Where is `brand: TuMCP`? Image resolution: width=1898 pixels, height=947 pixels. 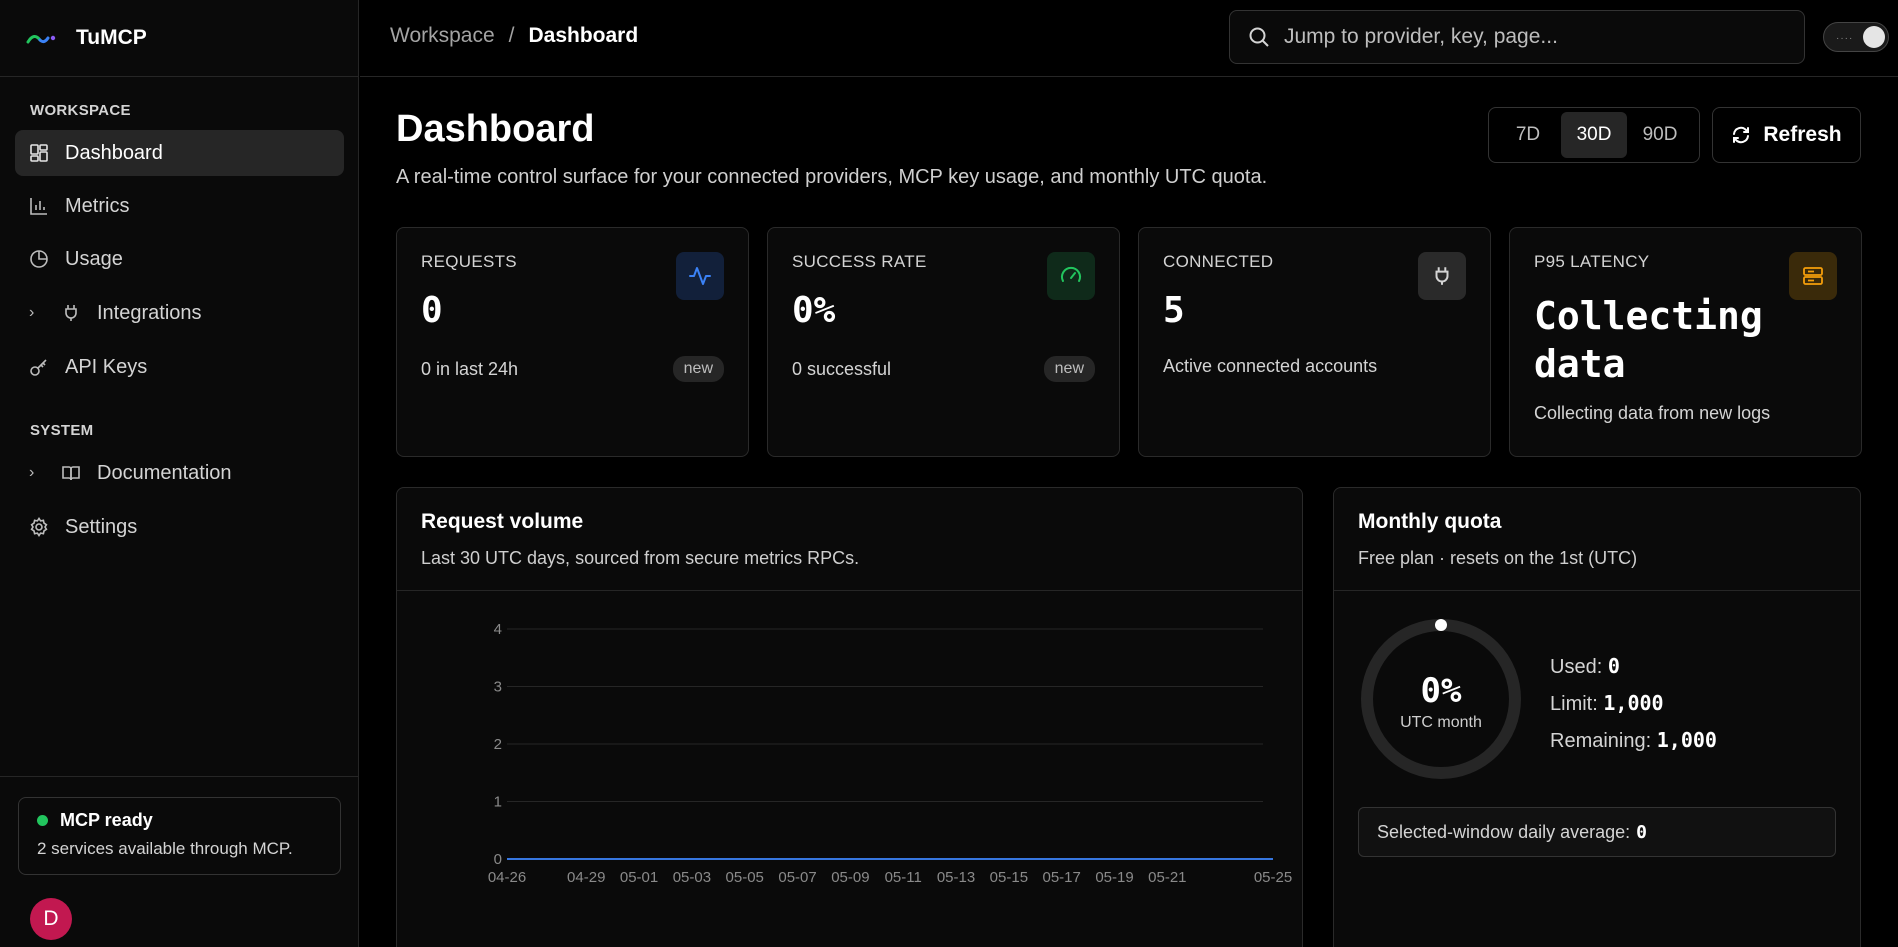 brand: TuMCP is located at coordinates (179, 38).